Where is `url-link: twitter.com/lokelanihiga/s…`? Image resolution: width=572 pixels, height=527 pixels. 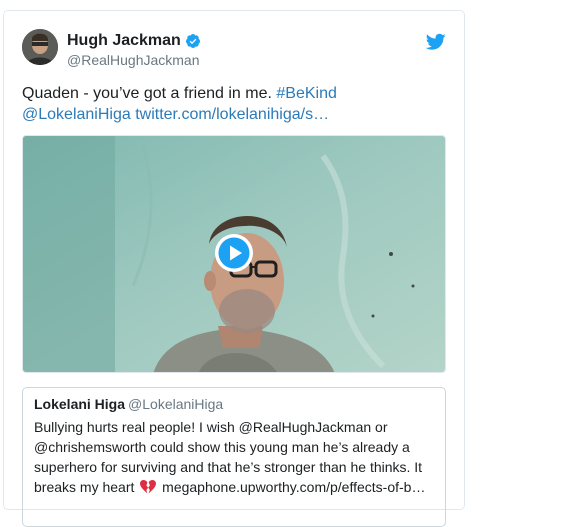
url-link: twitter.com/lokelanihiga/s… is located at coordinates (232, 114).